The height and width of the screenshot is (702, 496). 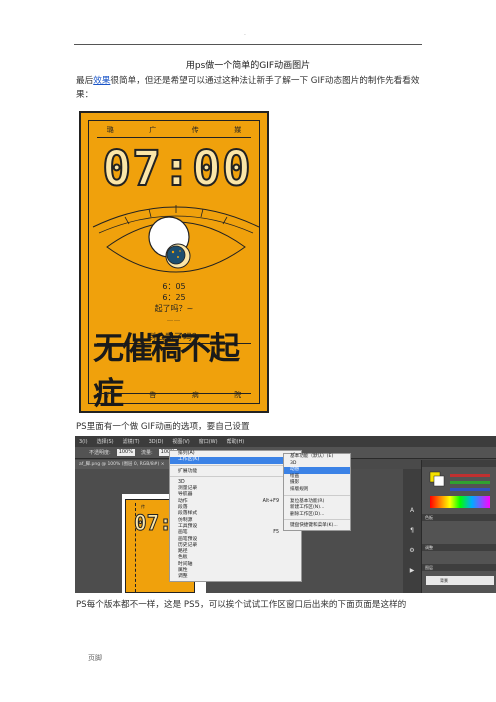 What do you see at coordinates (235, 472) in the screenshot?
I see `menu-item-extensions: 扩展功能▶` at bounding box center [235, 472].